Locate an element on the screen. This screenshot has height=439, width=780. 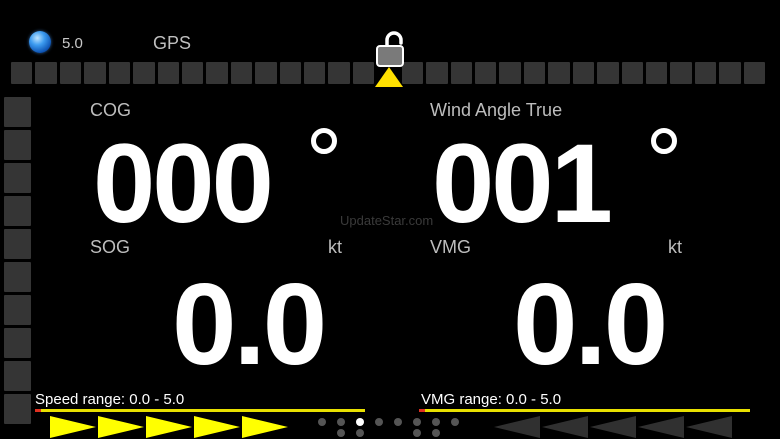
vmg-label: VMG is located at coordinates (451, 247).